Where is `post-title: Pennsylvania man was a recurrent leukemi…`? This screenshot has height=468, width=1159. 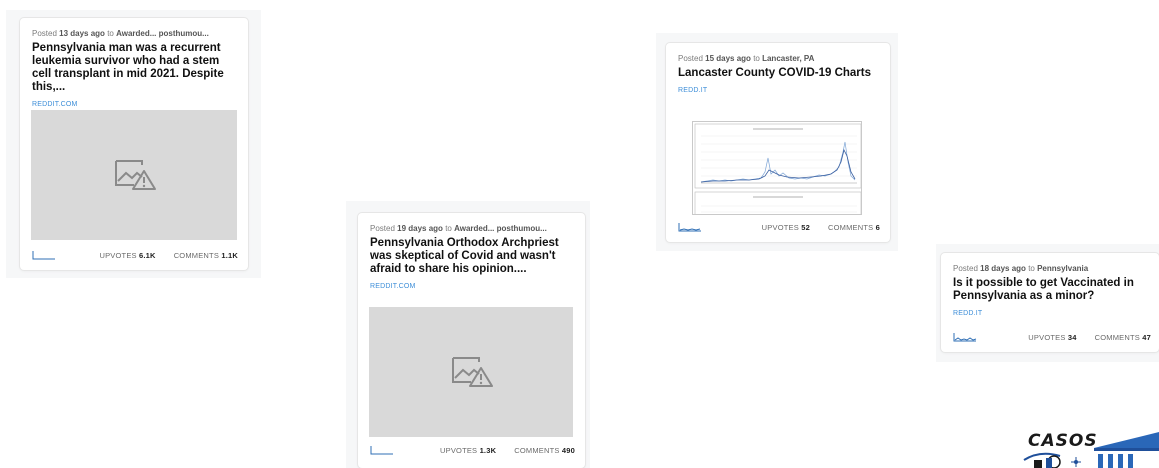
post-title: Pennsylvania man was a recurrent leukemi… is located at coordinates (134, 68).